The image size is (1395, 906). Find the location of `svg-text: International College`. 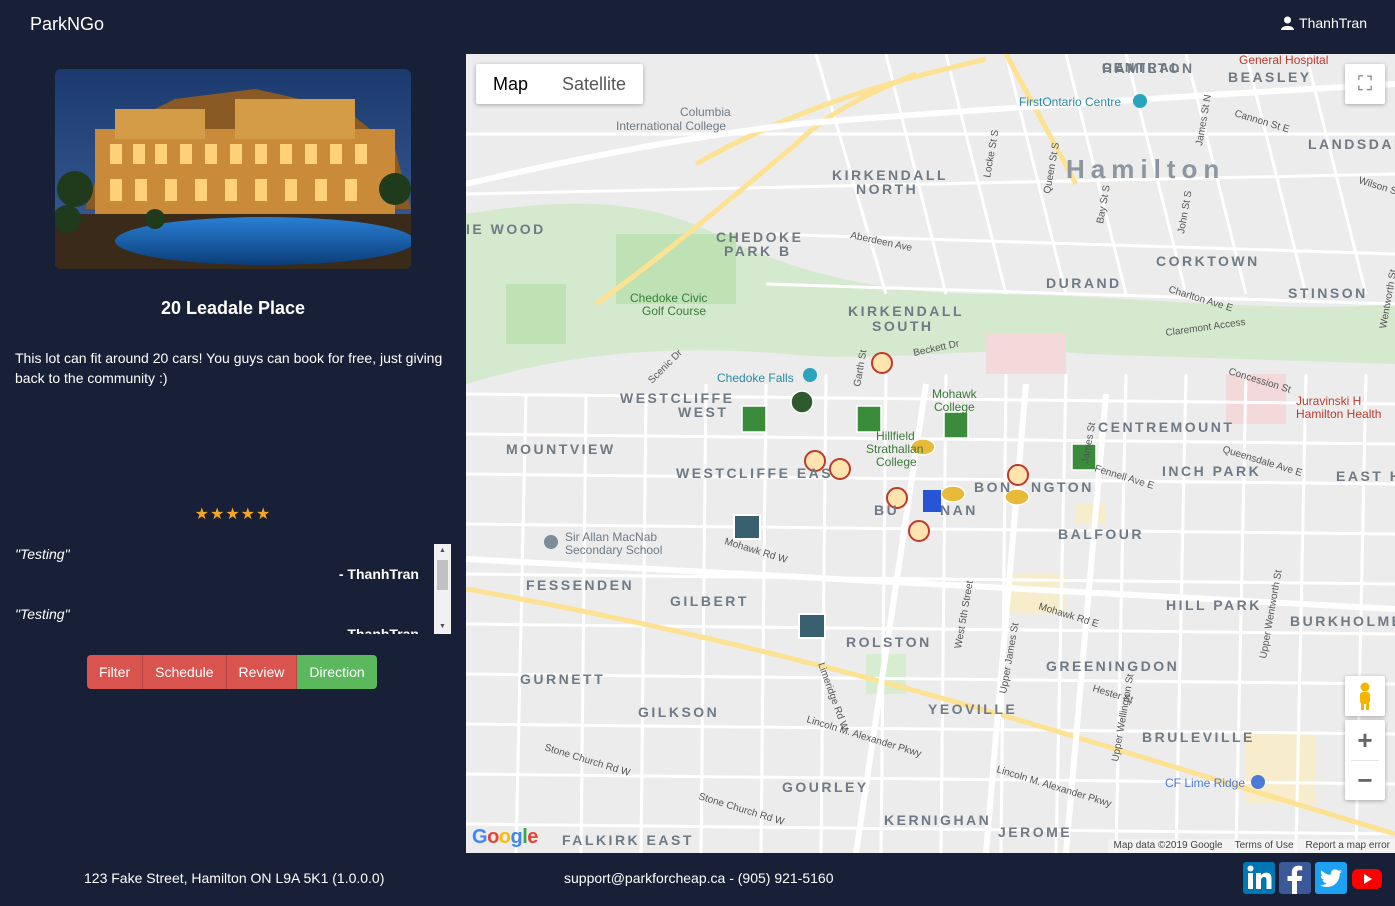

svg-text: International College is located at coordinates (671, 126).